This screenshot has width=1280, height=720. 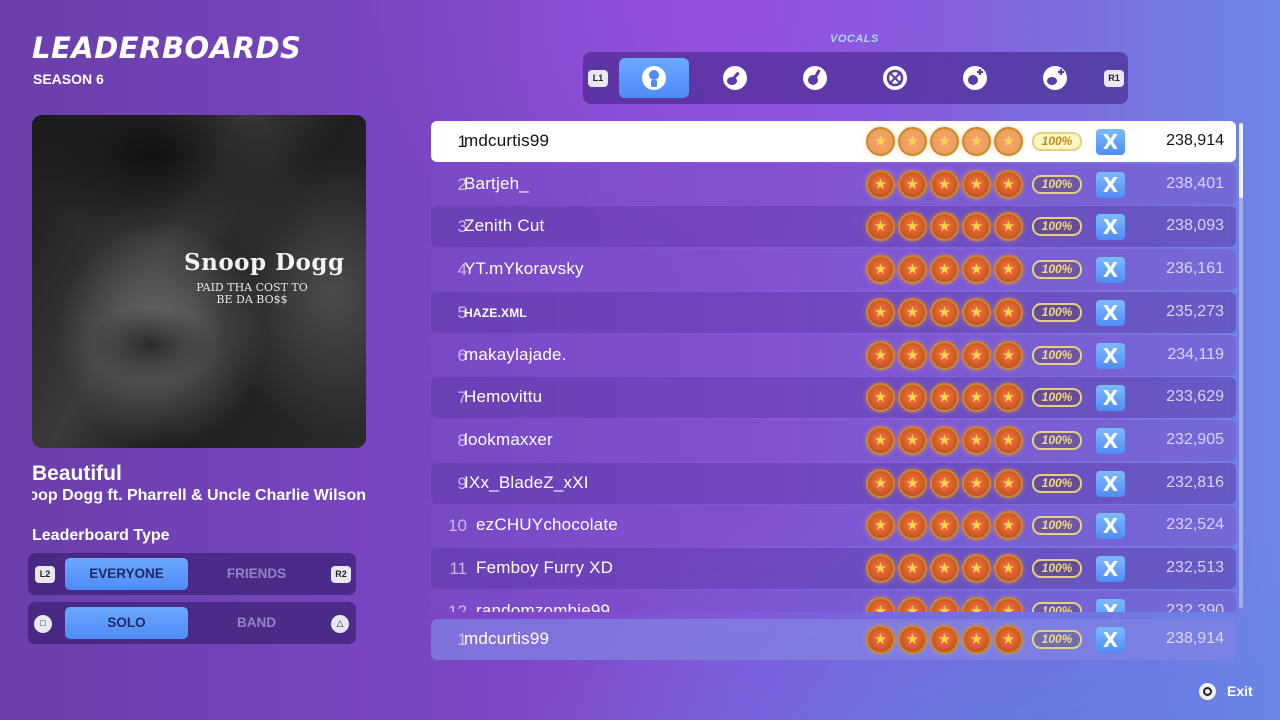 I want to click on album-title-logo: PAID THA COST TO BE DA BO$$, so click(x=252, y=293).